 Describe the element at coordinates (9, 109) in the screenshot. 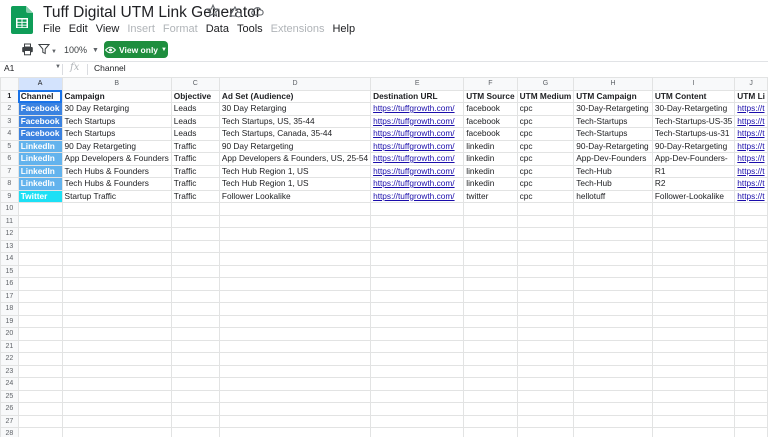

I see `row-number: 2` at that location.